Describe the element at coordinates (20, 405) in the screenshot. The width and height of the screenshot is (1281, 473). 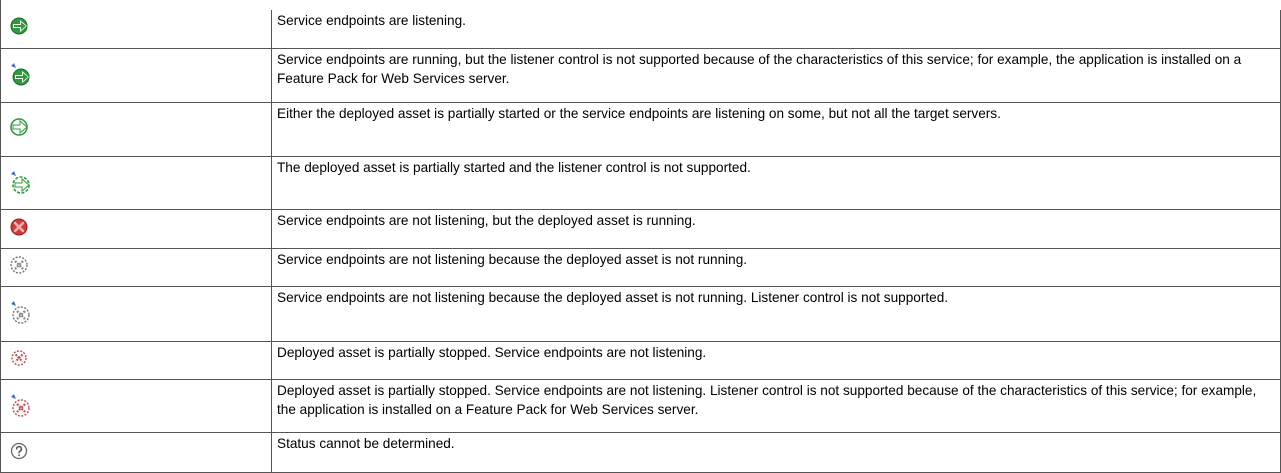
I see `partial-stop-listener-unsupported-icon` at that location.